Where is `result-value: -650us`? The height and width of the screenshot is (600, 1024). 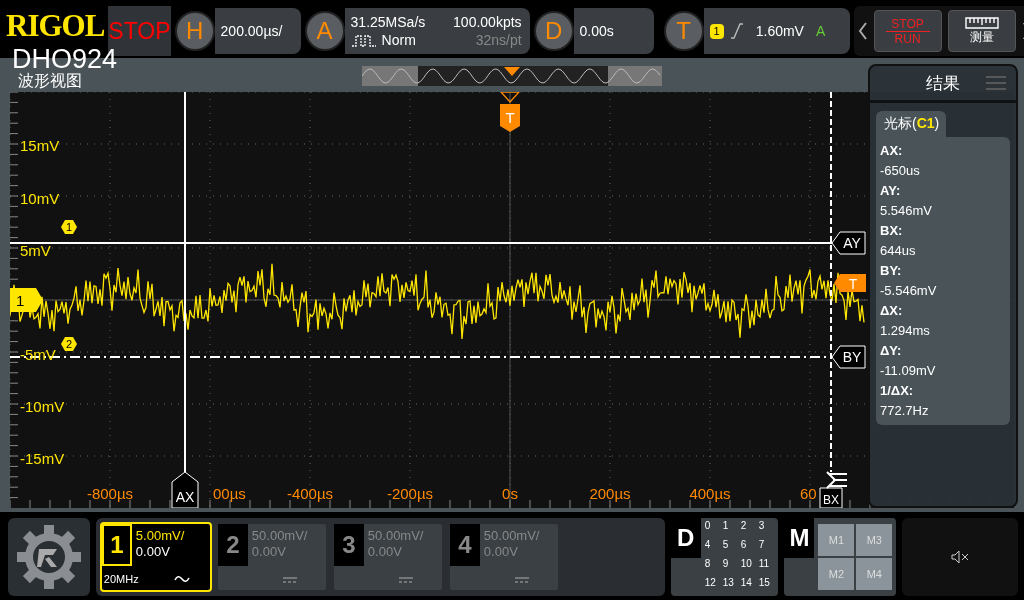 result-value: -650us is located at coordinates (900, 171).